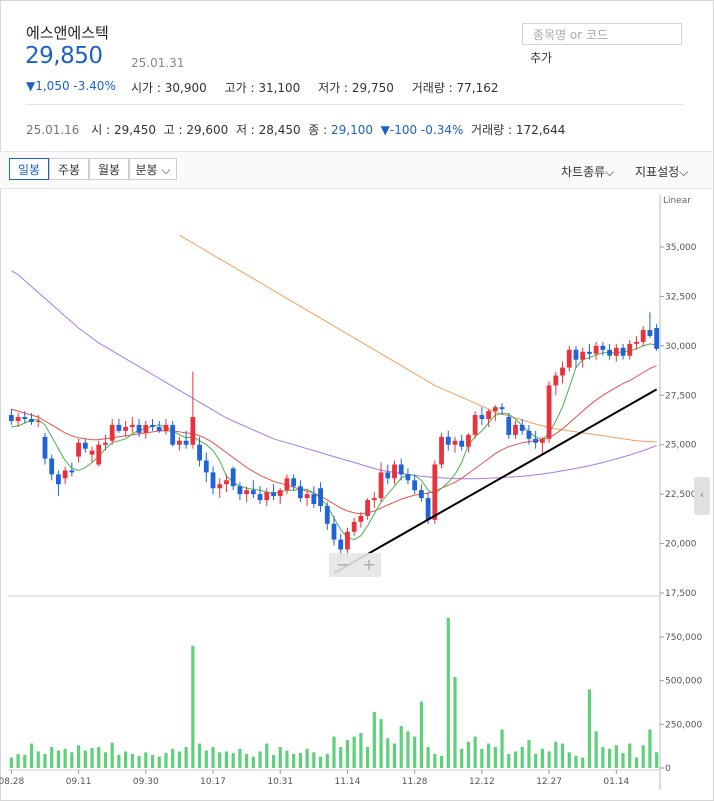 This screenshot has height=801, width=714. What do you see at coordinates (668, 769) in the screenshot?
I see `volume-tick-label: 0` at bounding box center [668, 769].